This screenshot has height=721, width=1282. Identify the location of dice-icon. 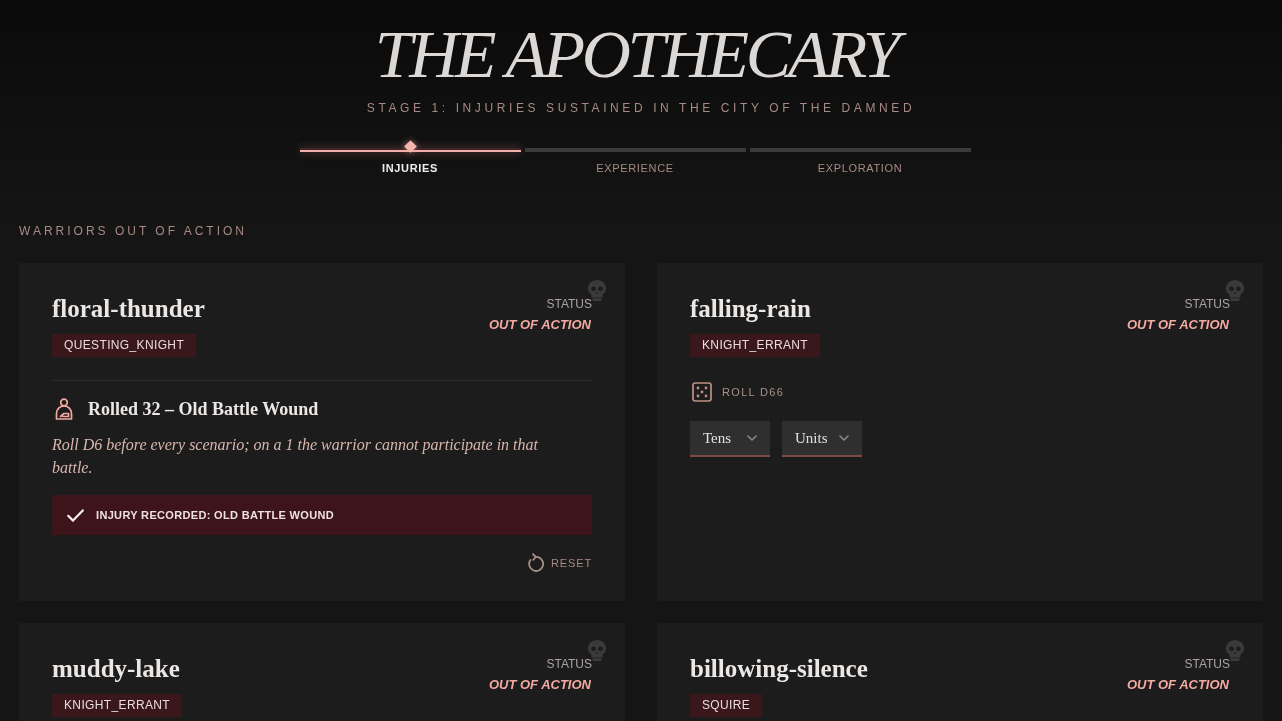
(702, 392).